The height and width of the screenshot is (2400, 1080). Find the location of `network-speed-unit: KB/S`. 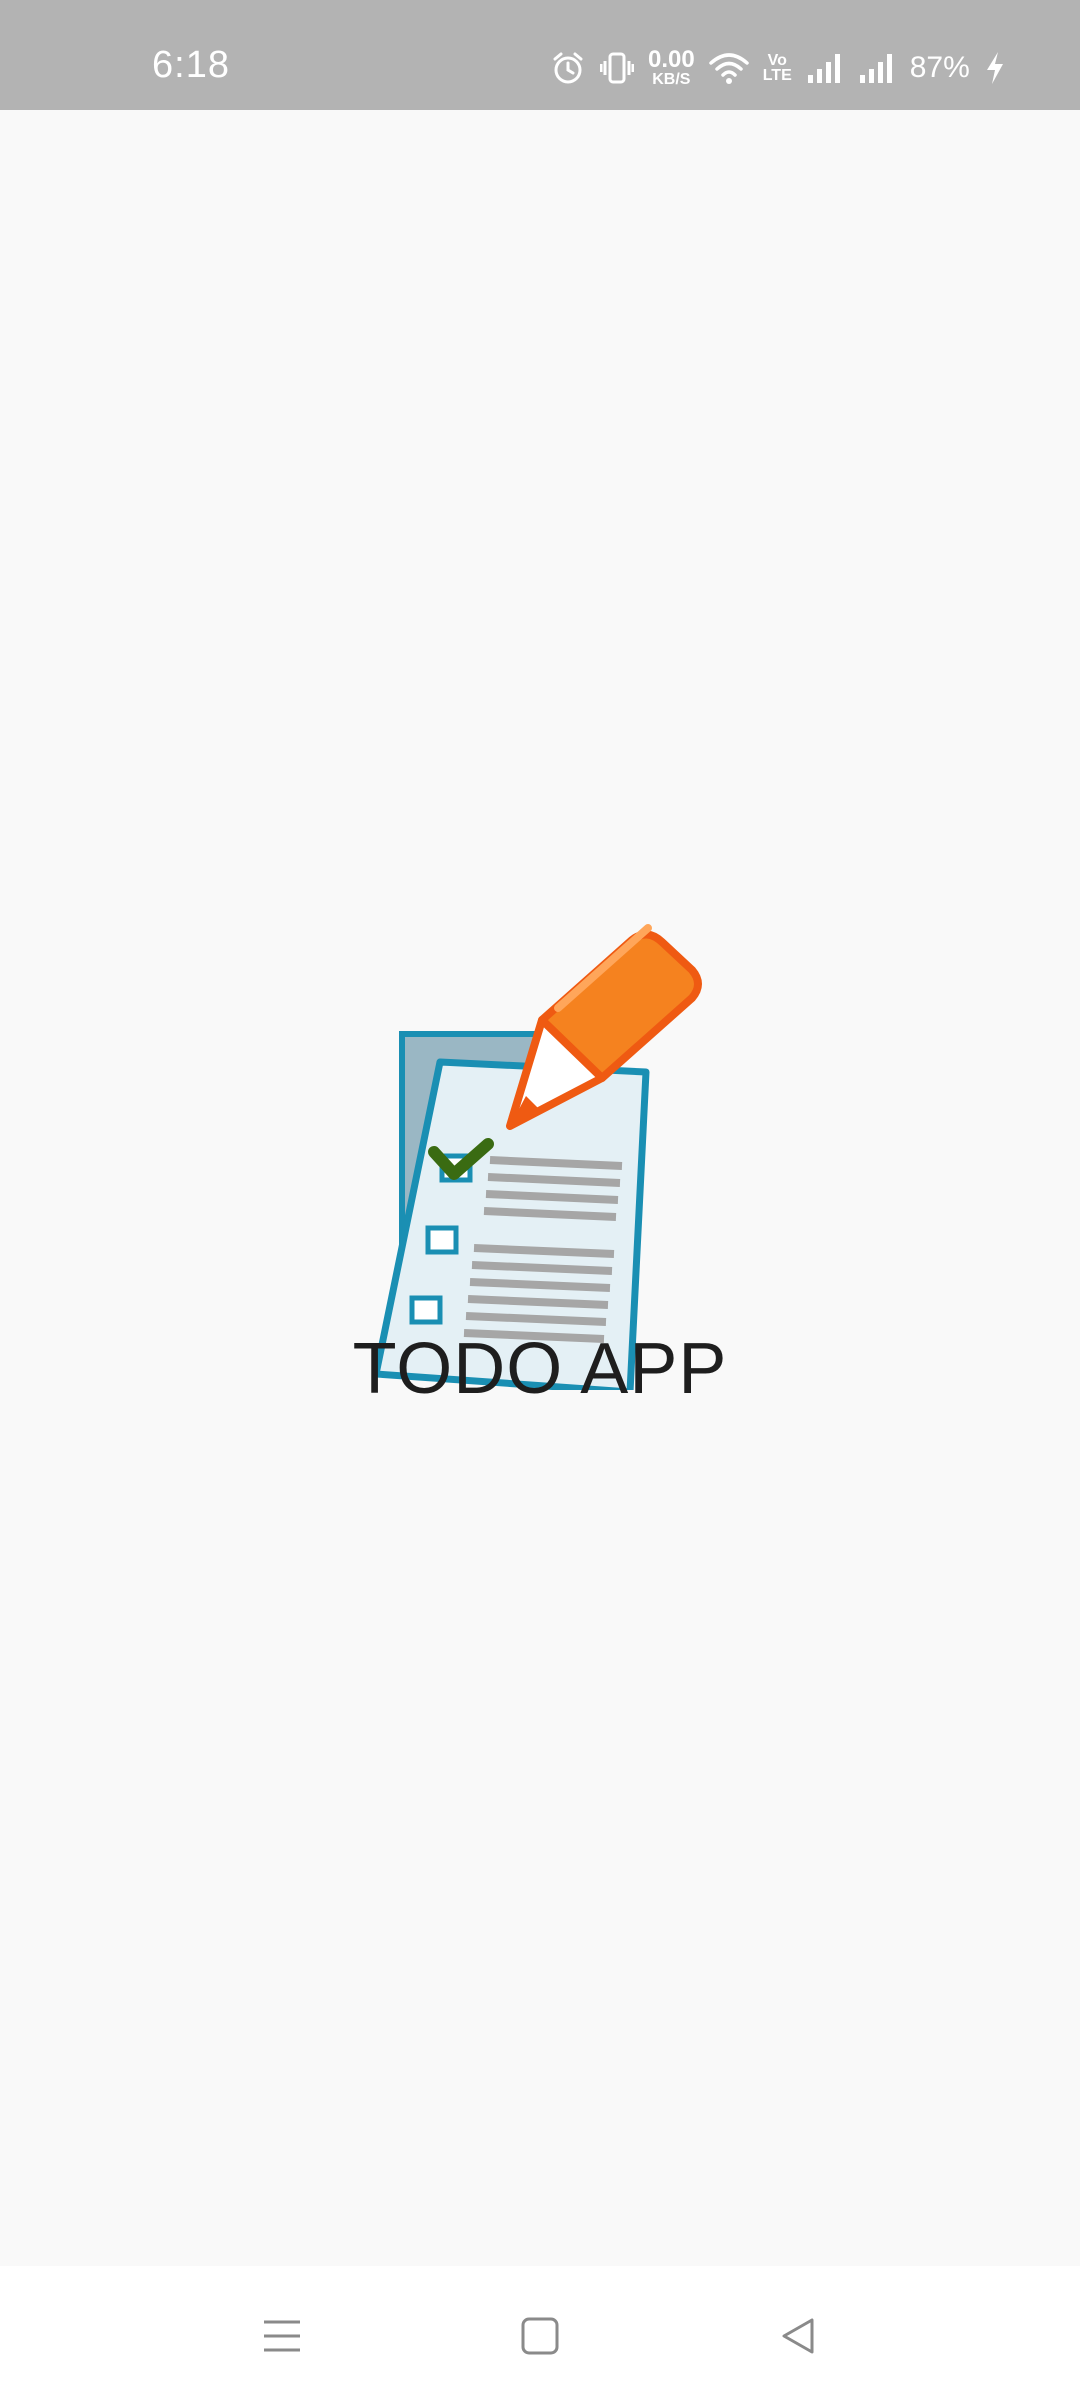

network-speed-unit: KB/S is located at coordinates (671, 79).